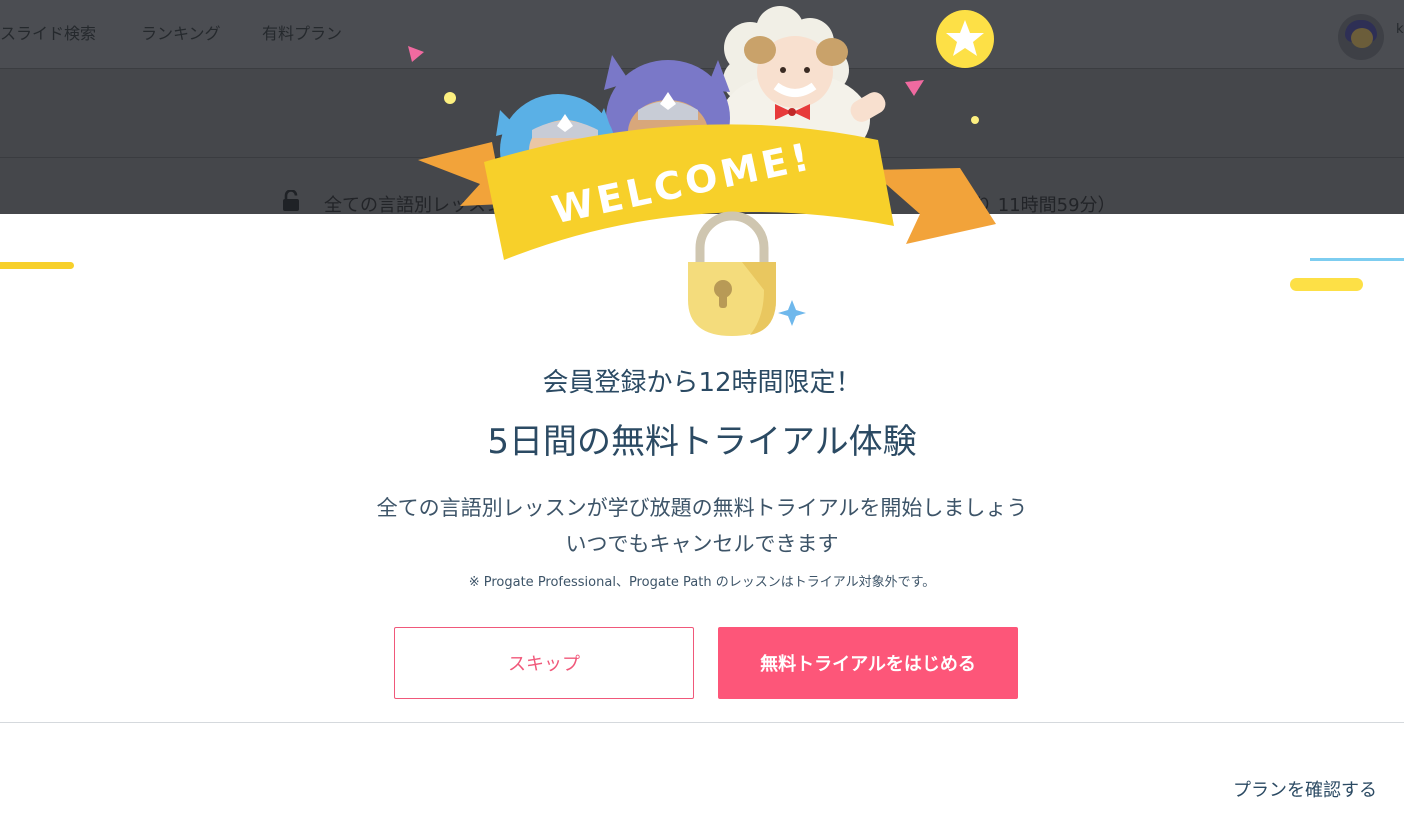 This screenshot has height=838, width=1404. I want to click on decor-stripe-right-yellow, so click(1326, 284).